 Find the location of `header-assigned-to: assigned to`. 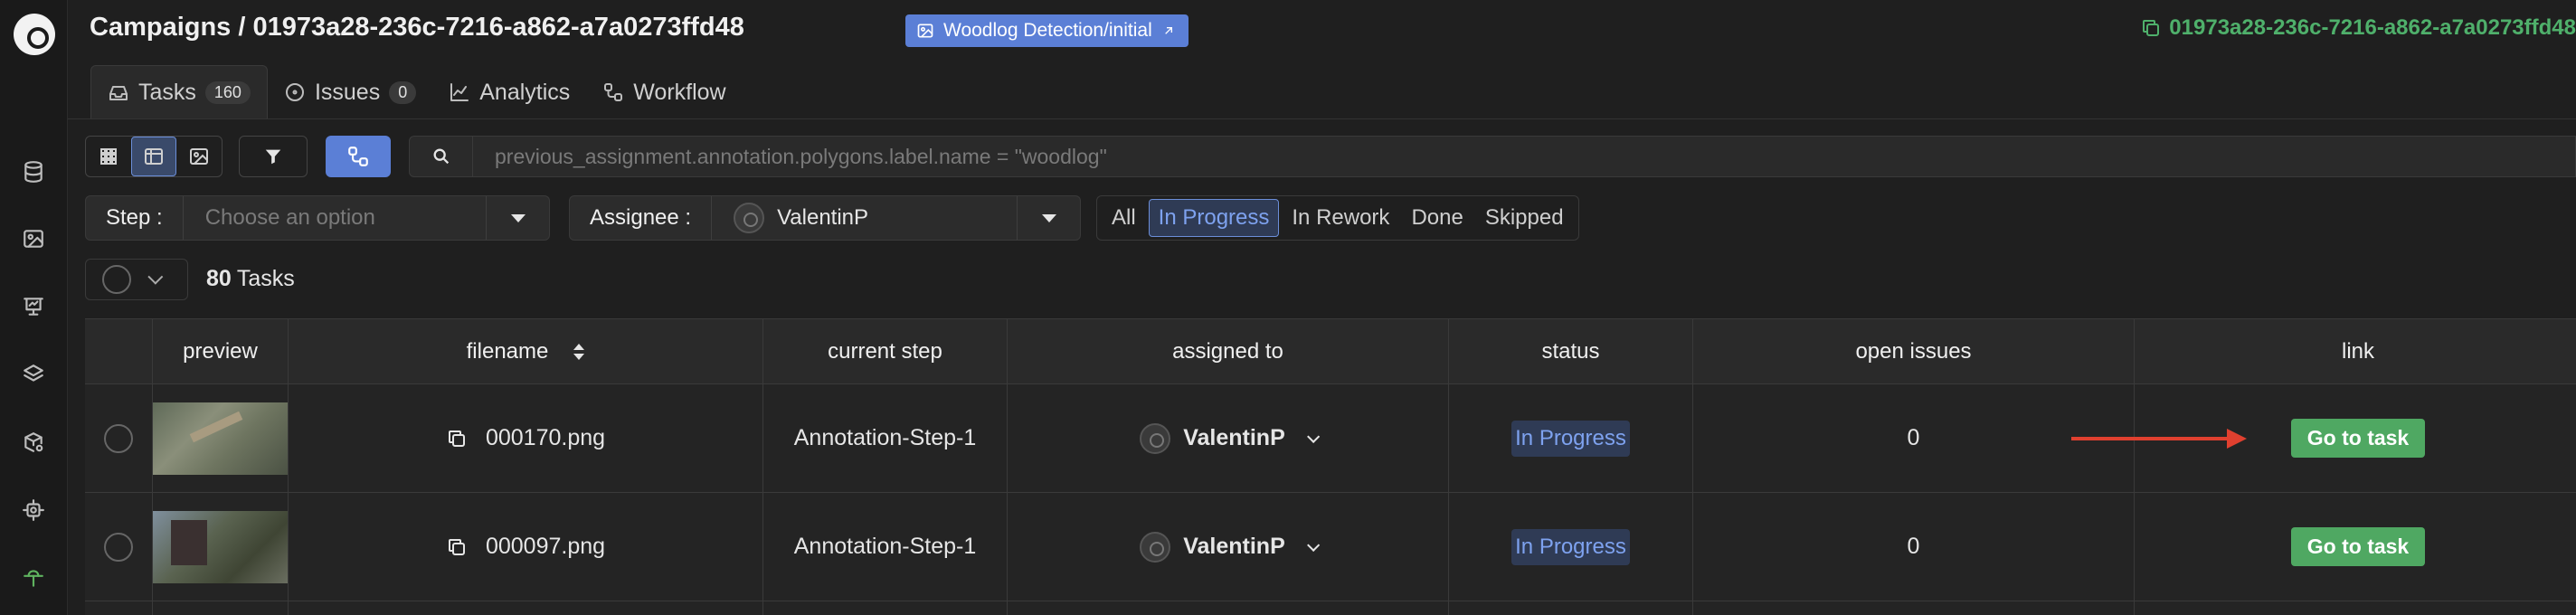

header-assigned-to: assigned to is located at coordinates (1229, 351).